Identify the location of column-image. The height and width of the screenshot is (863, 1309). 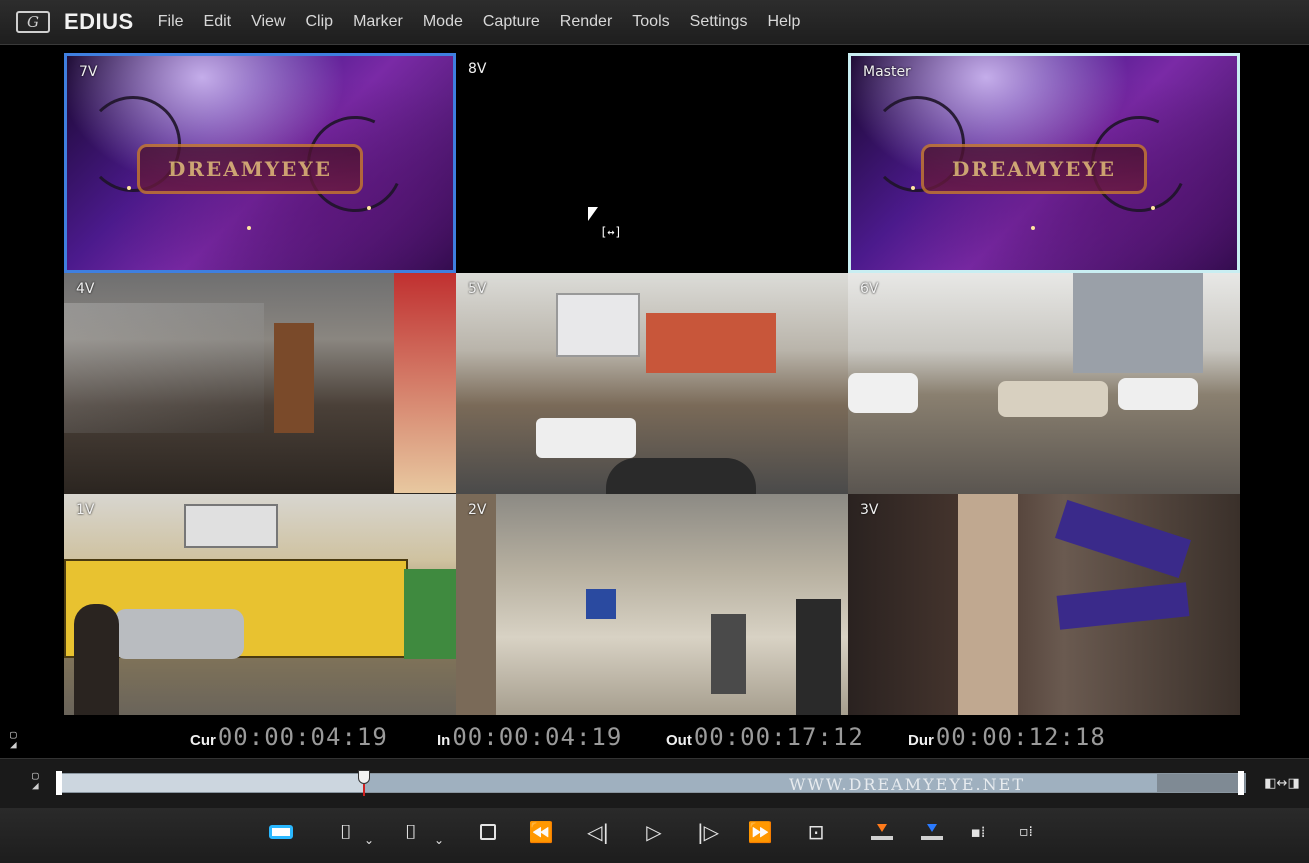
(294, 378).